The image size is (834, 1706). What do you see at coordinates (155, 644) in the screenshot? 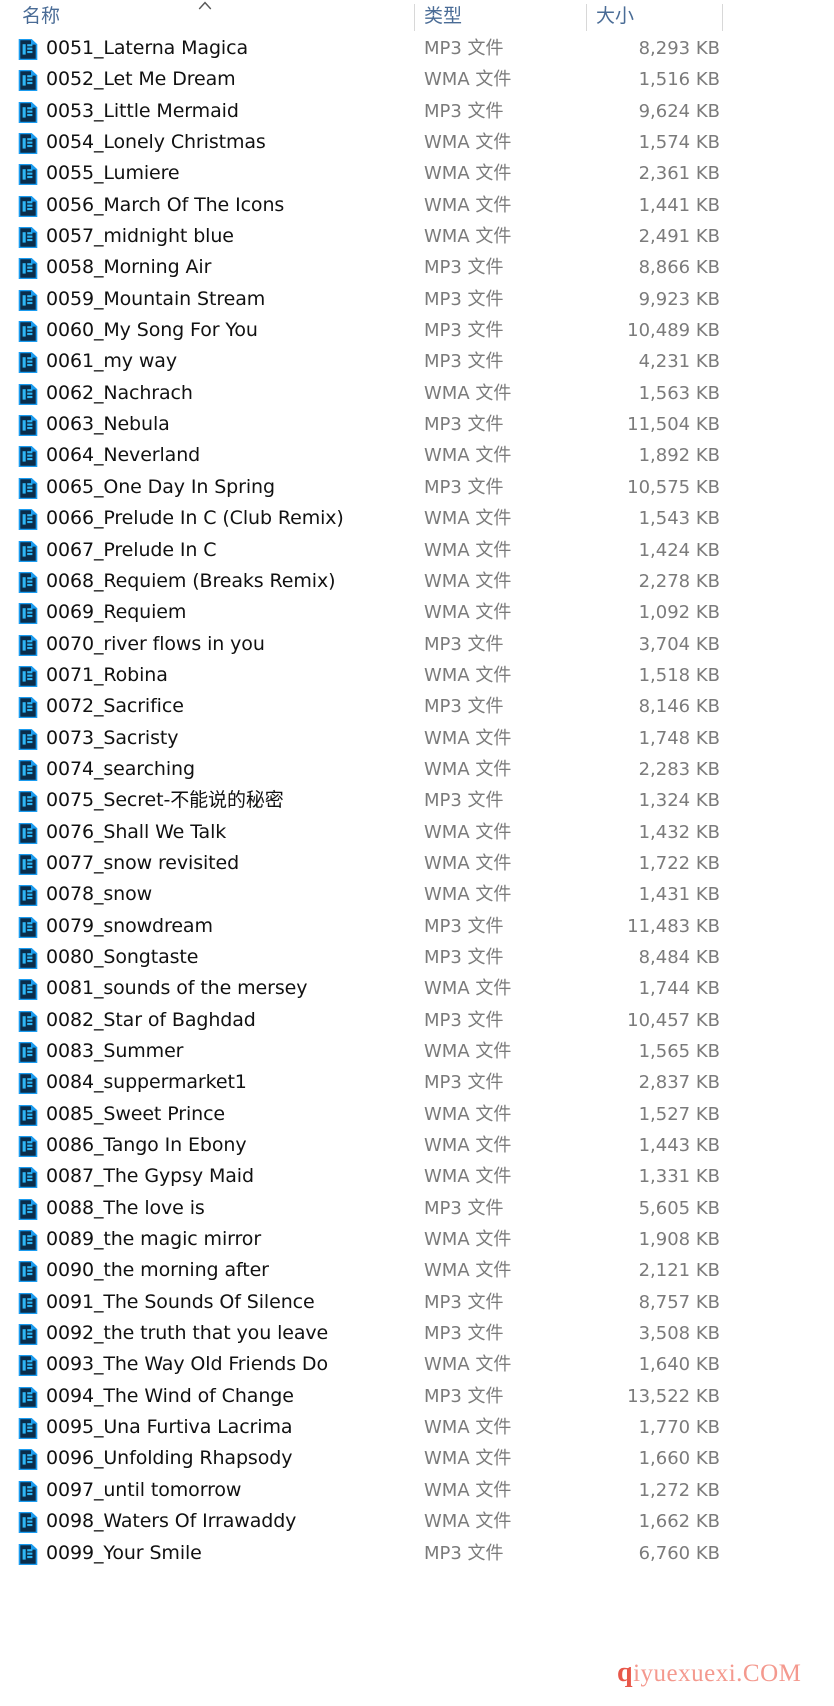
I see `file-name-cell: 0070_river flows in you` at bounding box center [155, 644].